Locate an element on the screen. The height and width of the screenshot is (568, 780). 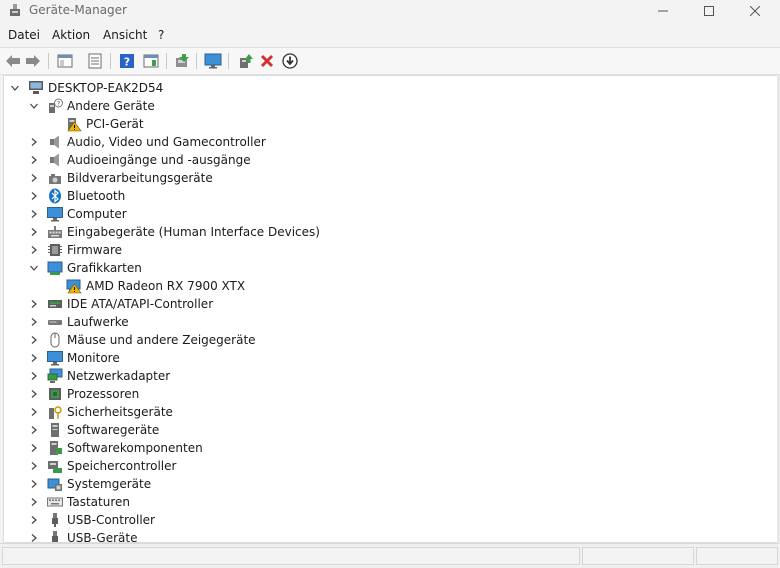
close-icon is located at coordinates (755, 11).